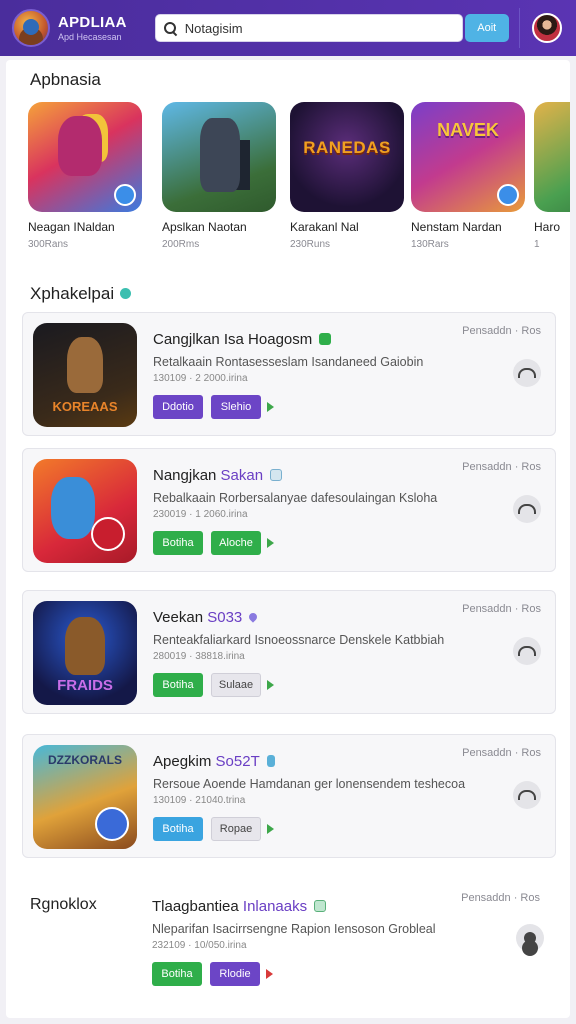  I want to click on app-title-text: Cangjlkan Isa Hoagosm, so click(233, 339).